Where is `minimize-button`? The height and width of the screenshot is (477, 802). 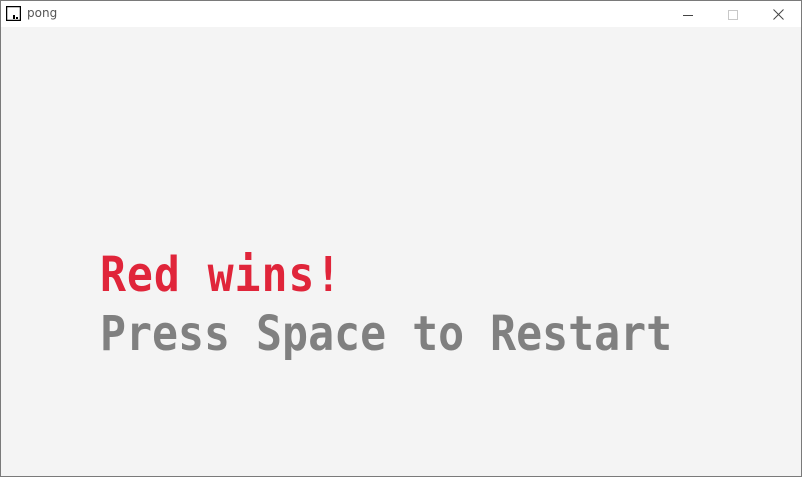 minimize-button is located at coordinates (688, 14).